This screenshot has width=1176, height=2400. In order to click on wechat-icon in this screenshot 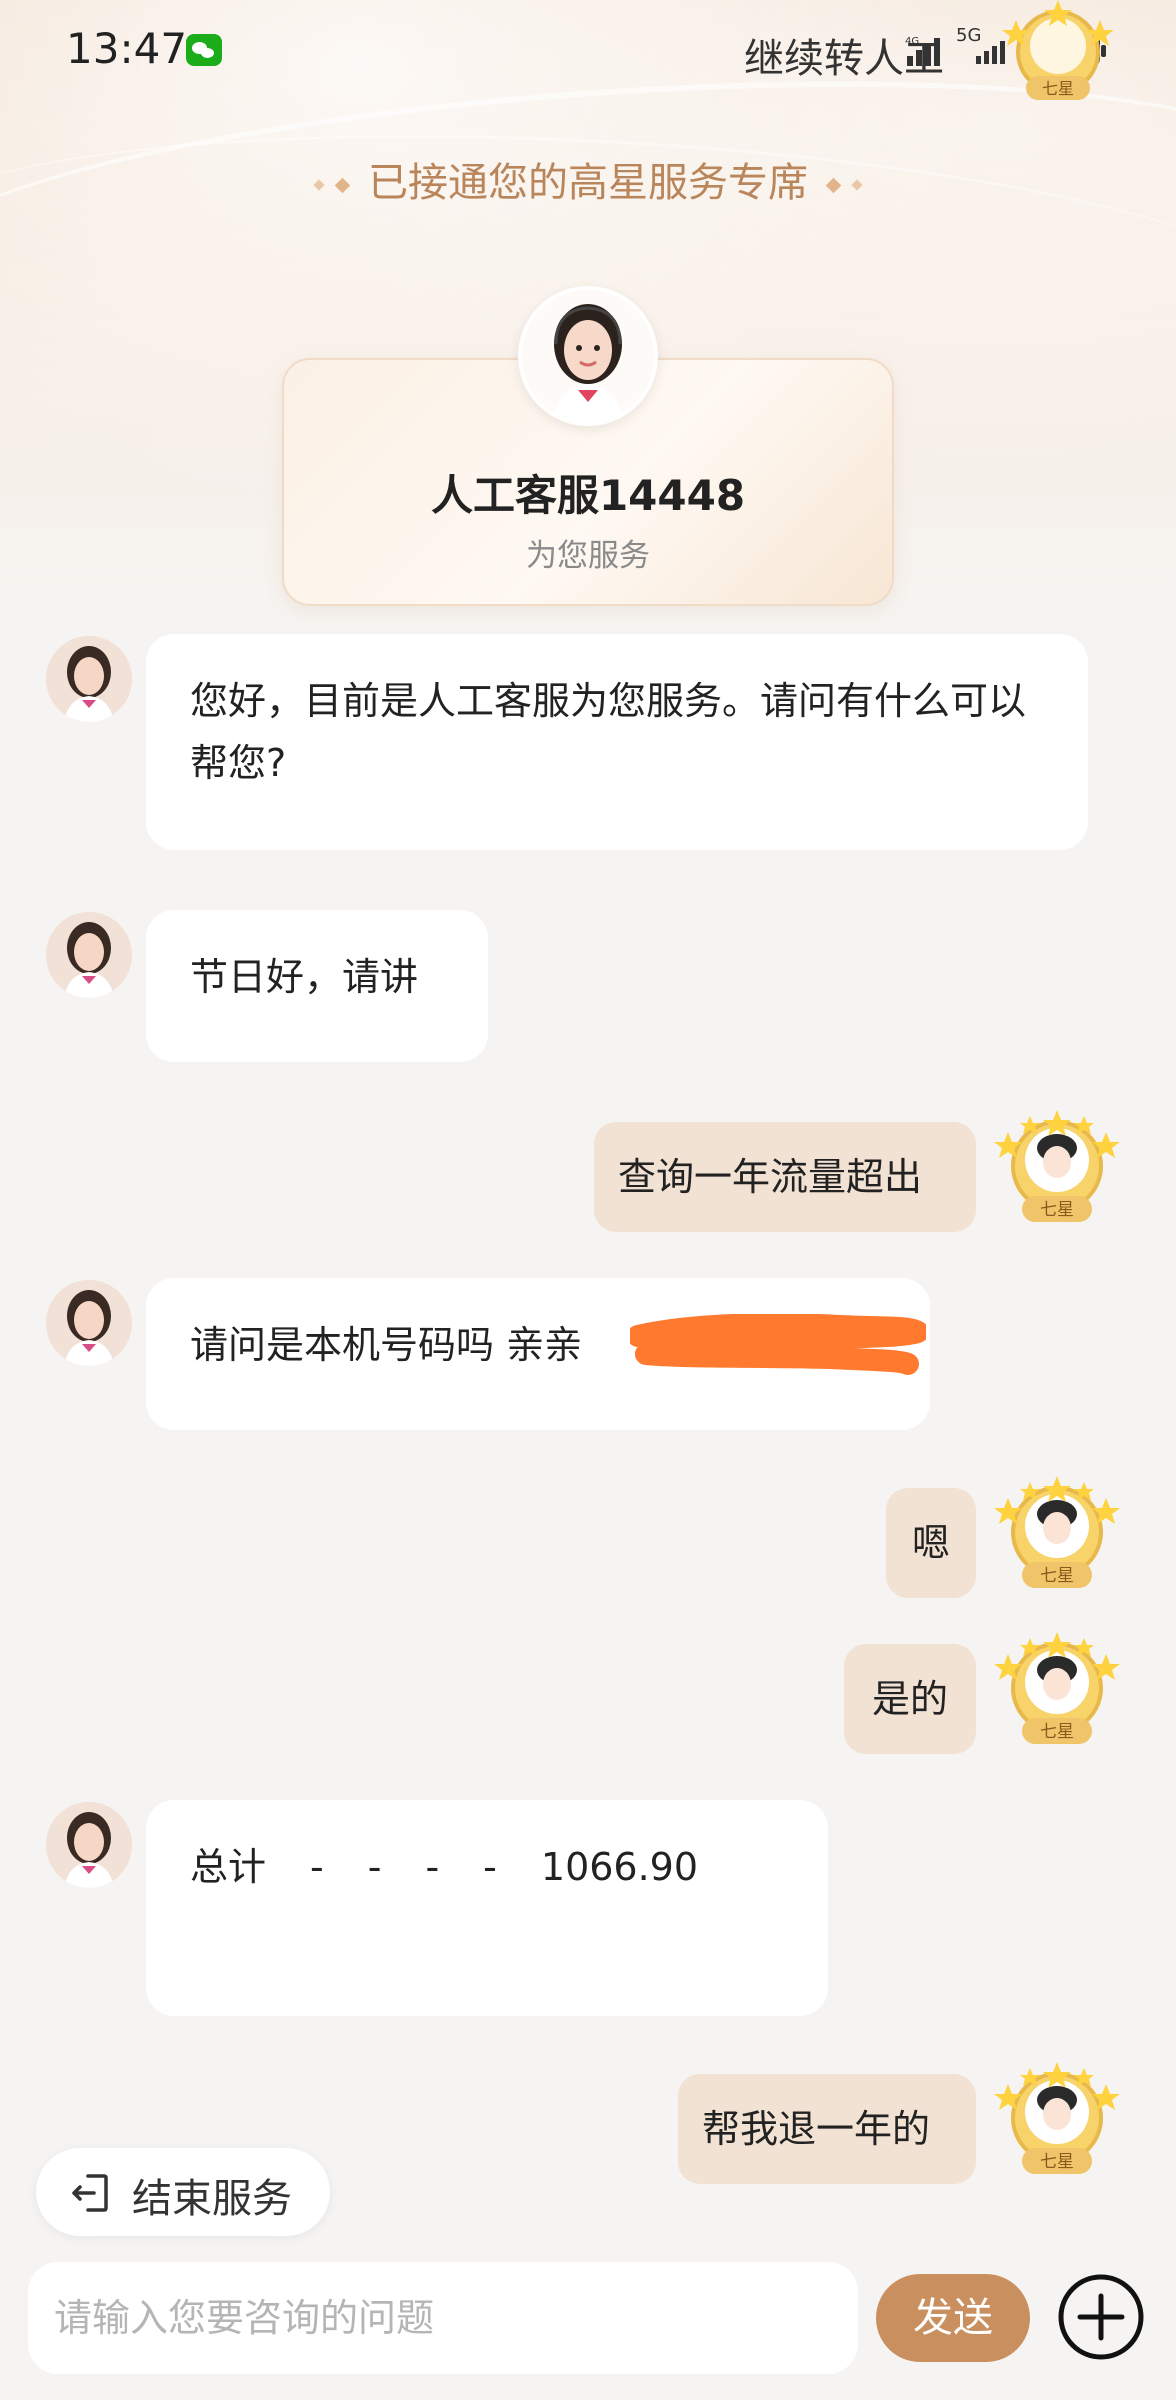, I will do `click(204, 50)`.